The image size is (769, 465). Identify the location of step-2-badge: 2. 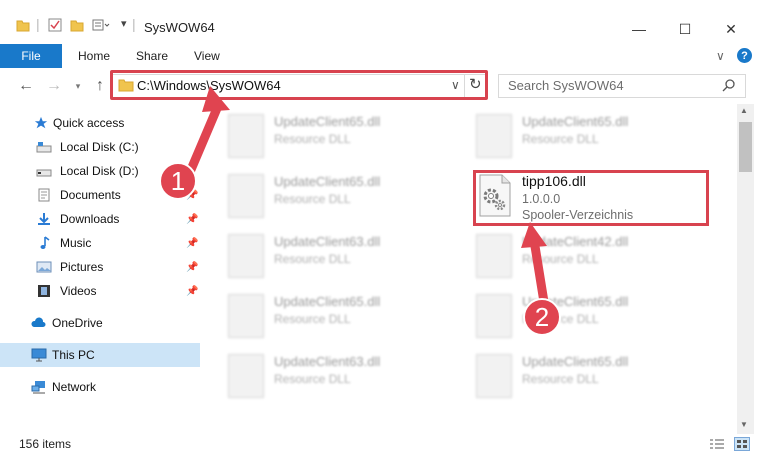
(542, 317).